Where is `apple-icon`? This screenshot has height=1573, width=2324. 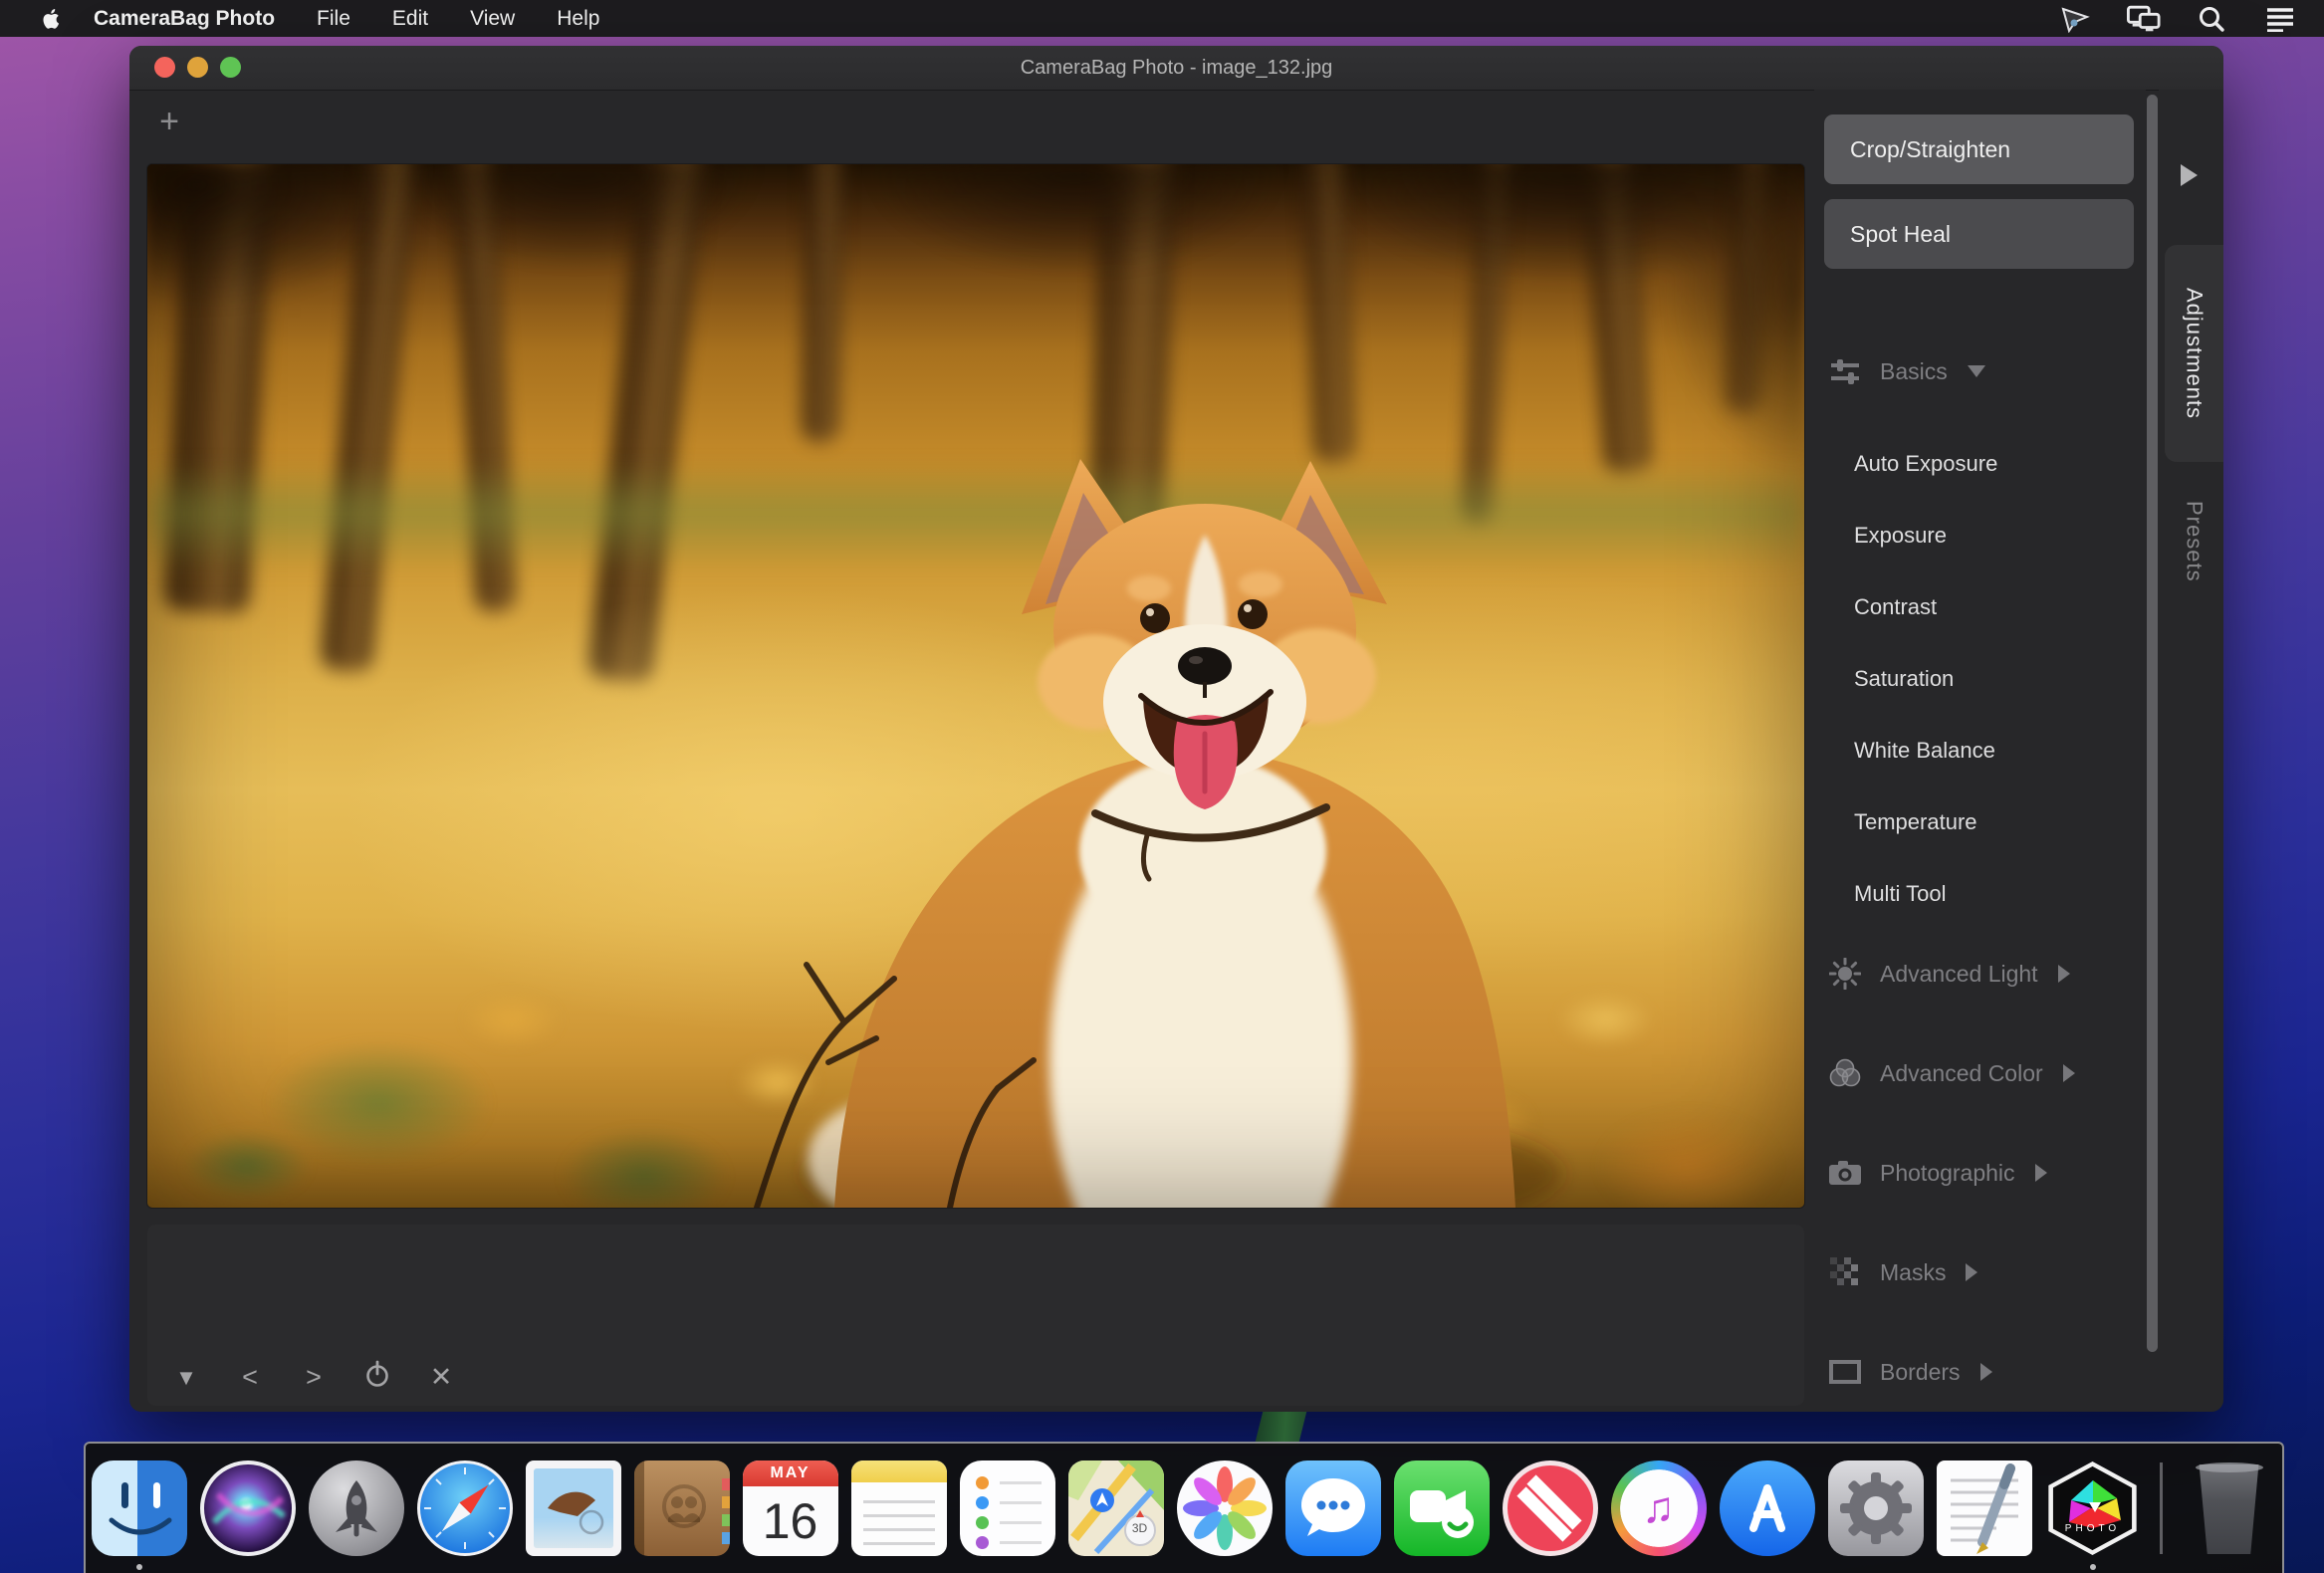 apple-icon is located at coordinates (52, 19).